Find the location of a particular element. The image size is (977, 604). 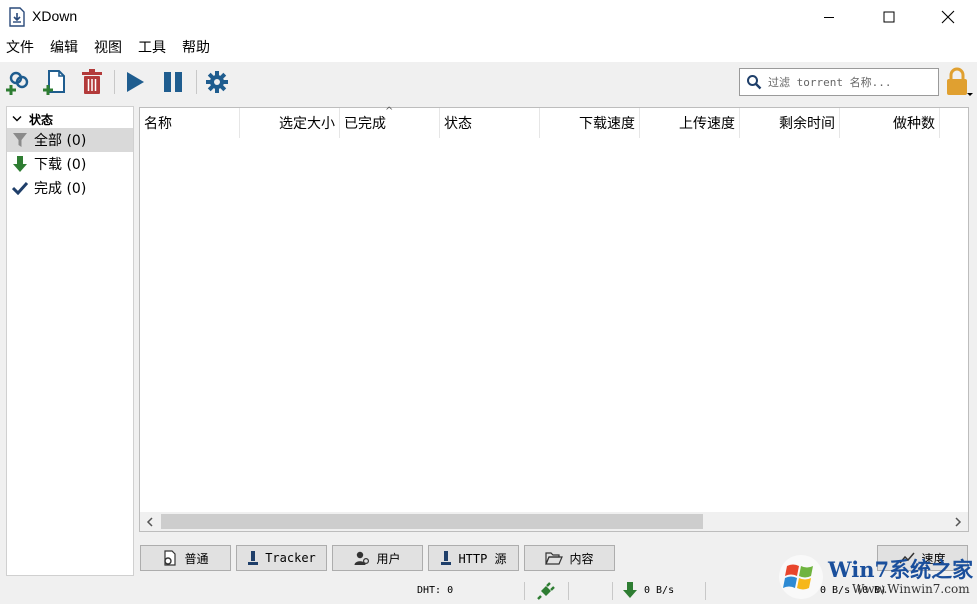

tab-peers: 用户 is located at coordinates (377, 558).